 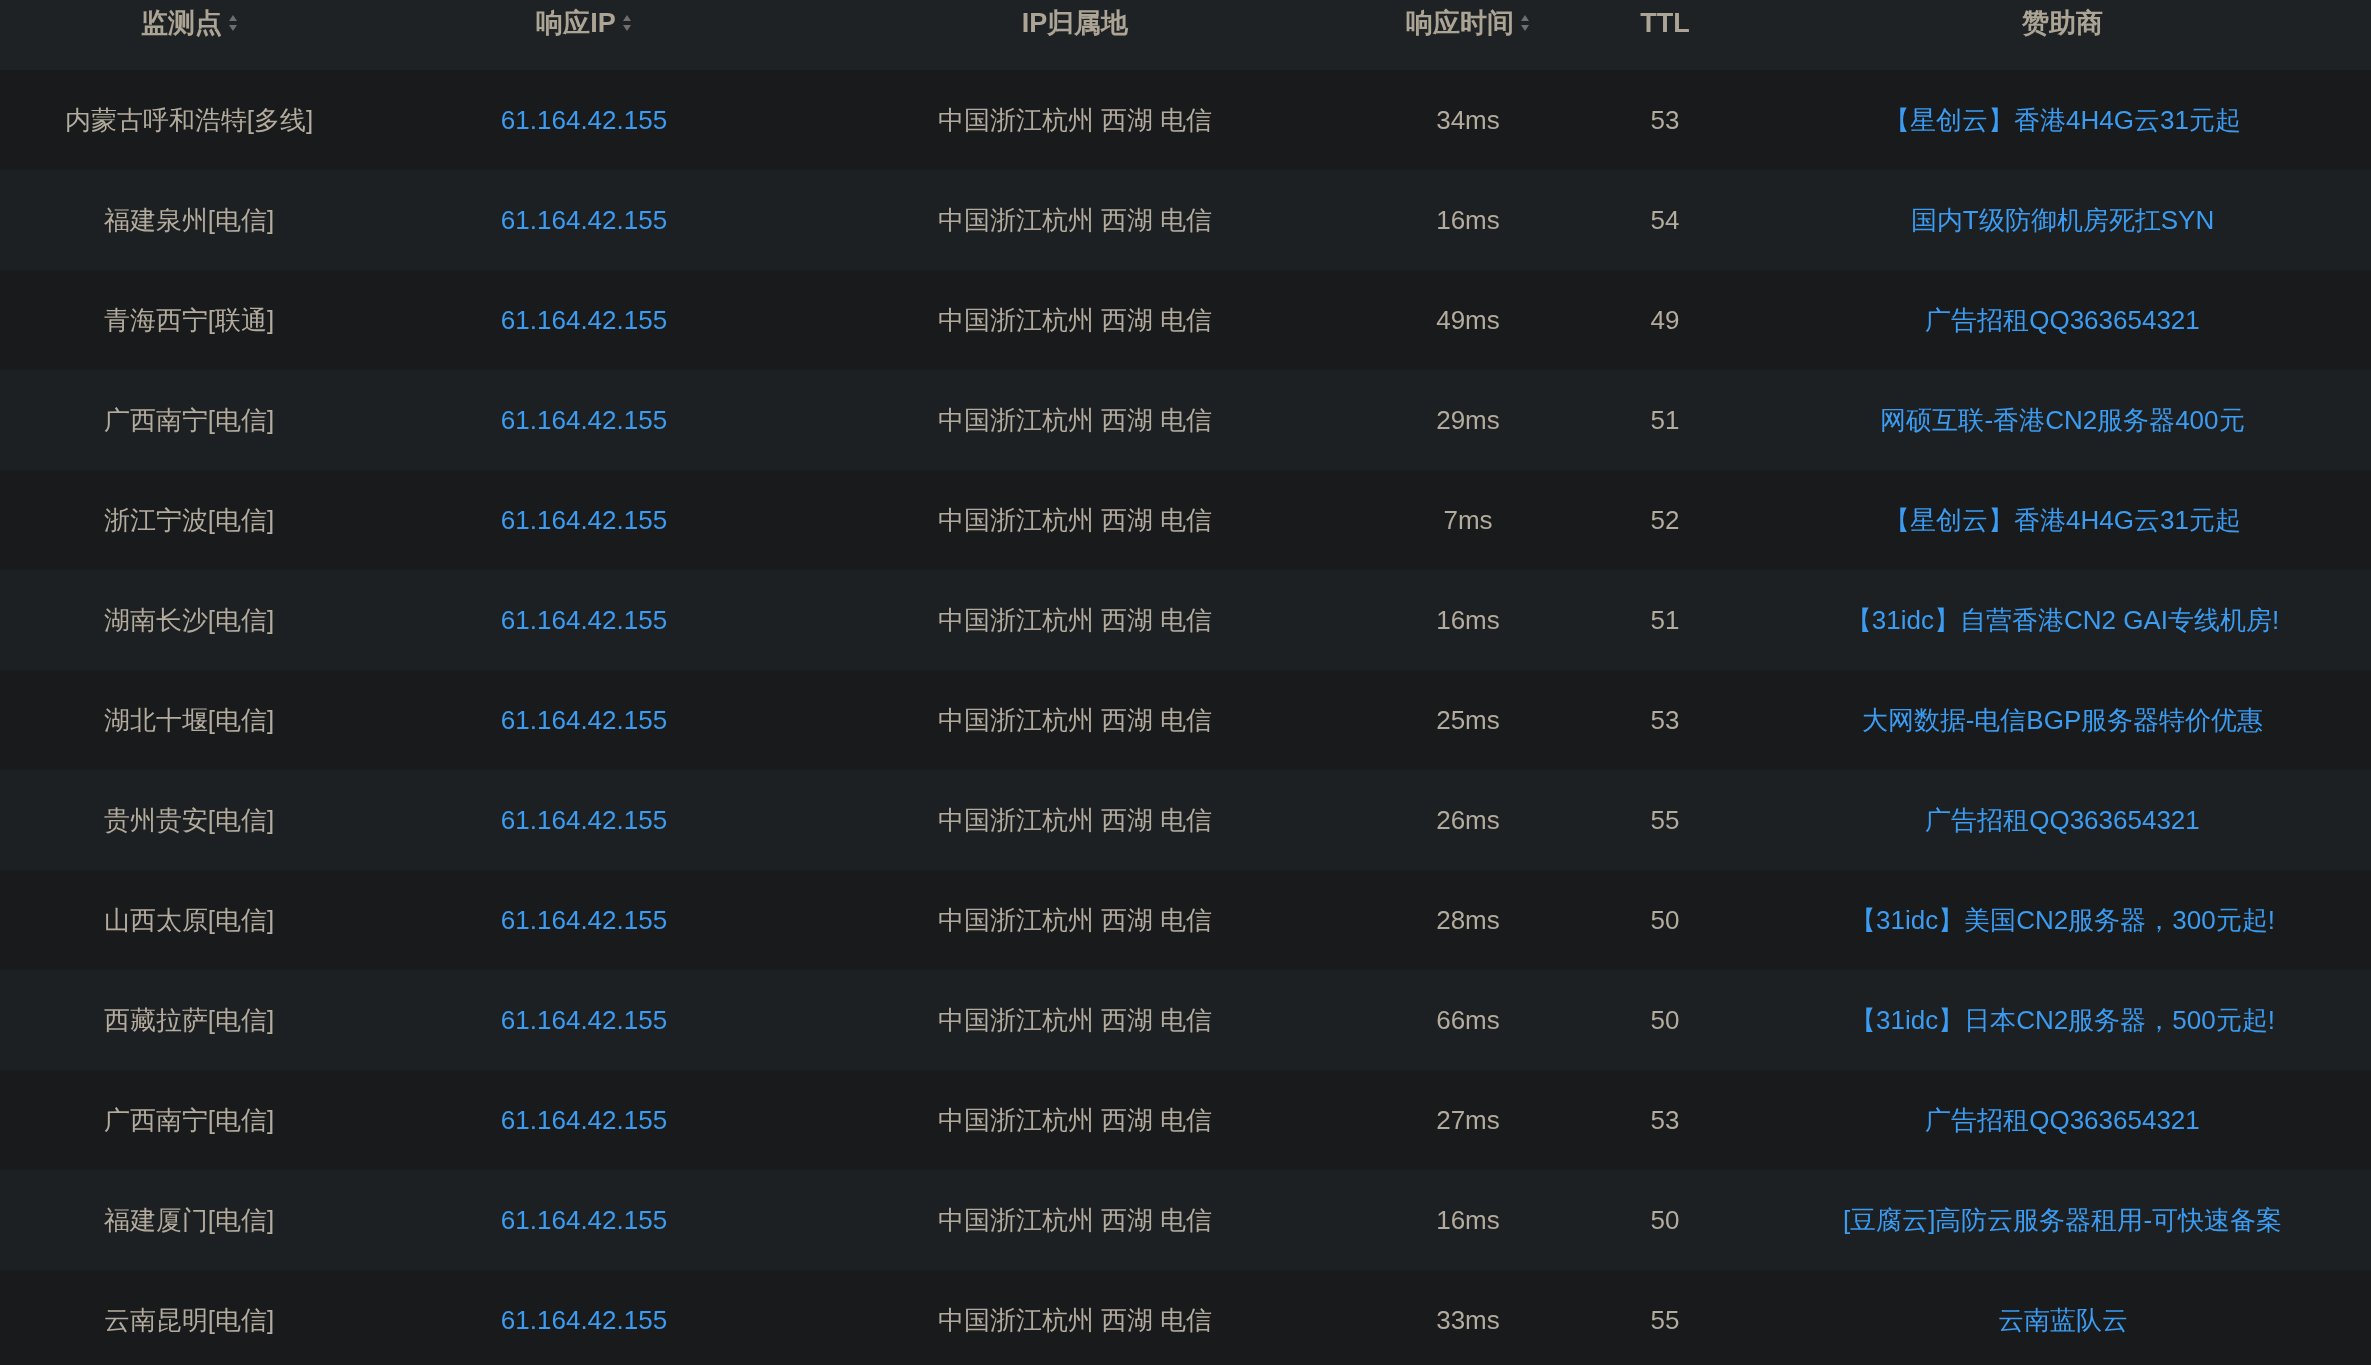 I want to click on node-cell-text: 青海西宁[联通], so click(x=189, y=320).